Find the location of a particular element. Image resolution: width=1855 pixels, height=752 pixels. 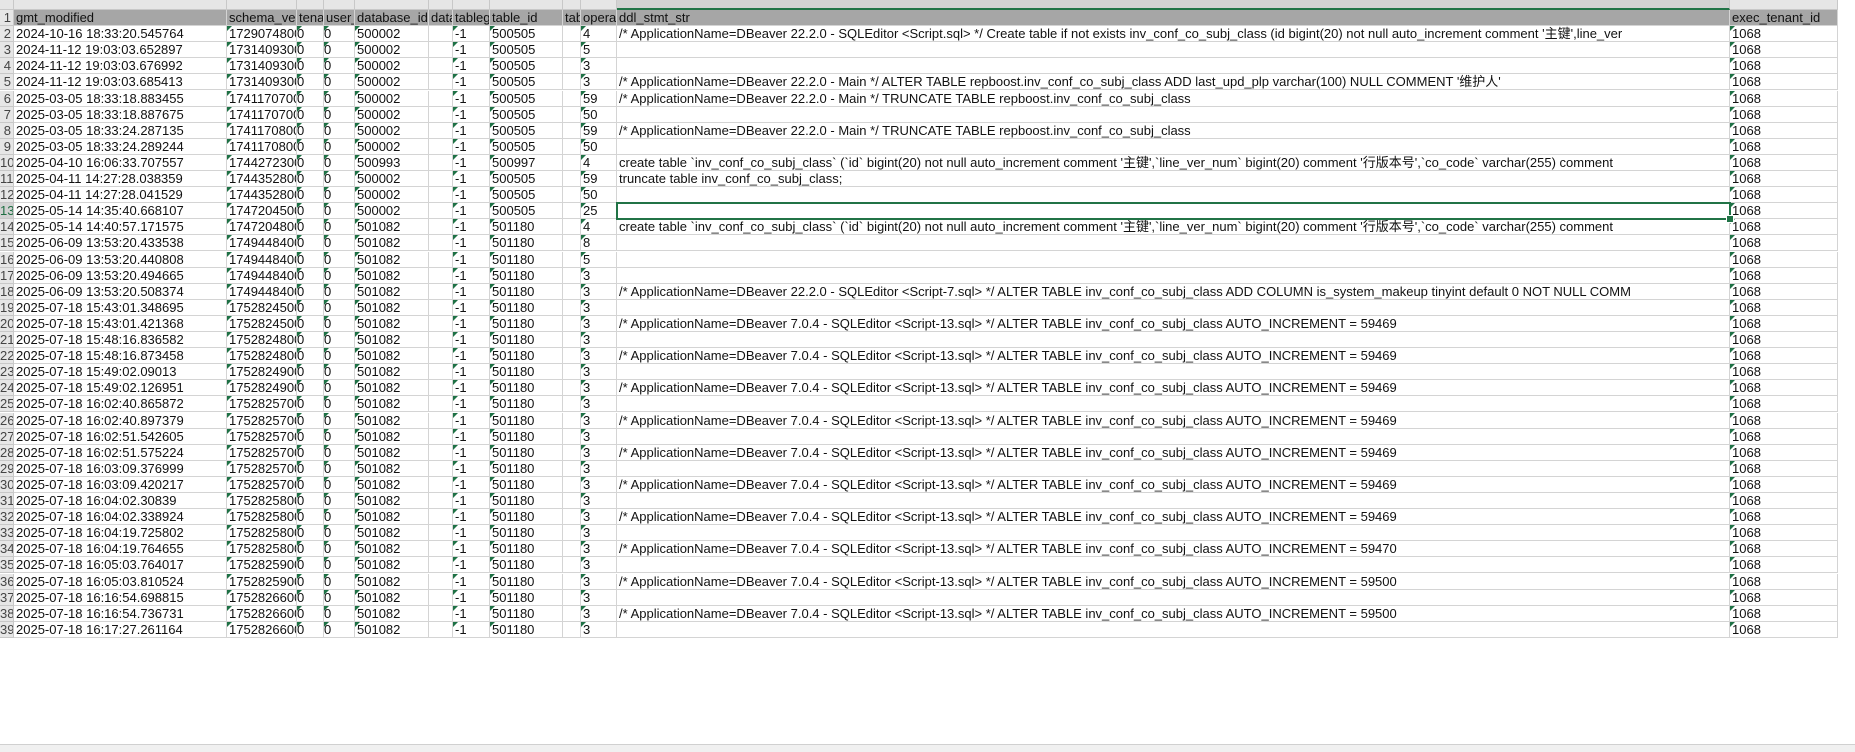

cell-schema-version: 1741170800 is located at coordinates (262, 130).